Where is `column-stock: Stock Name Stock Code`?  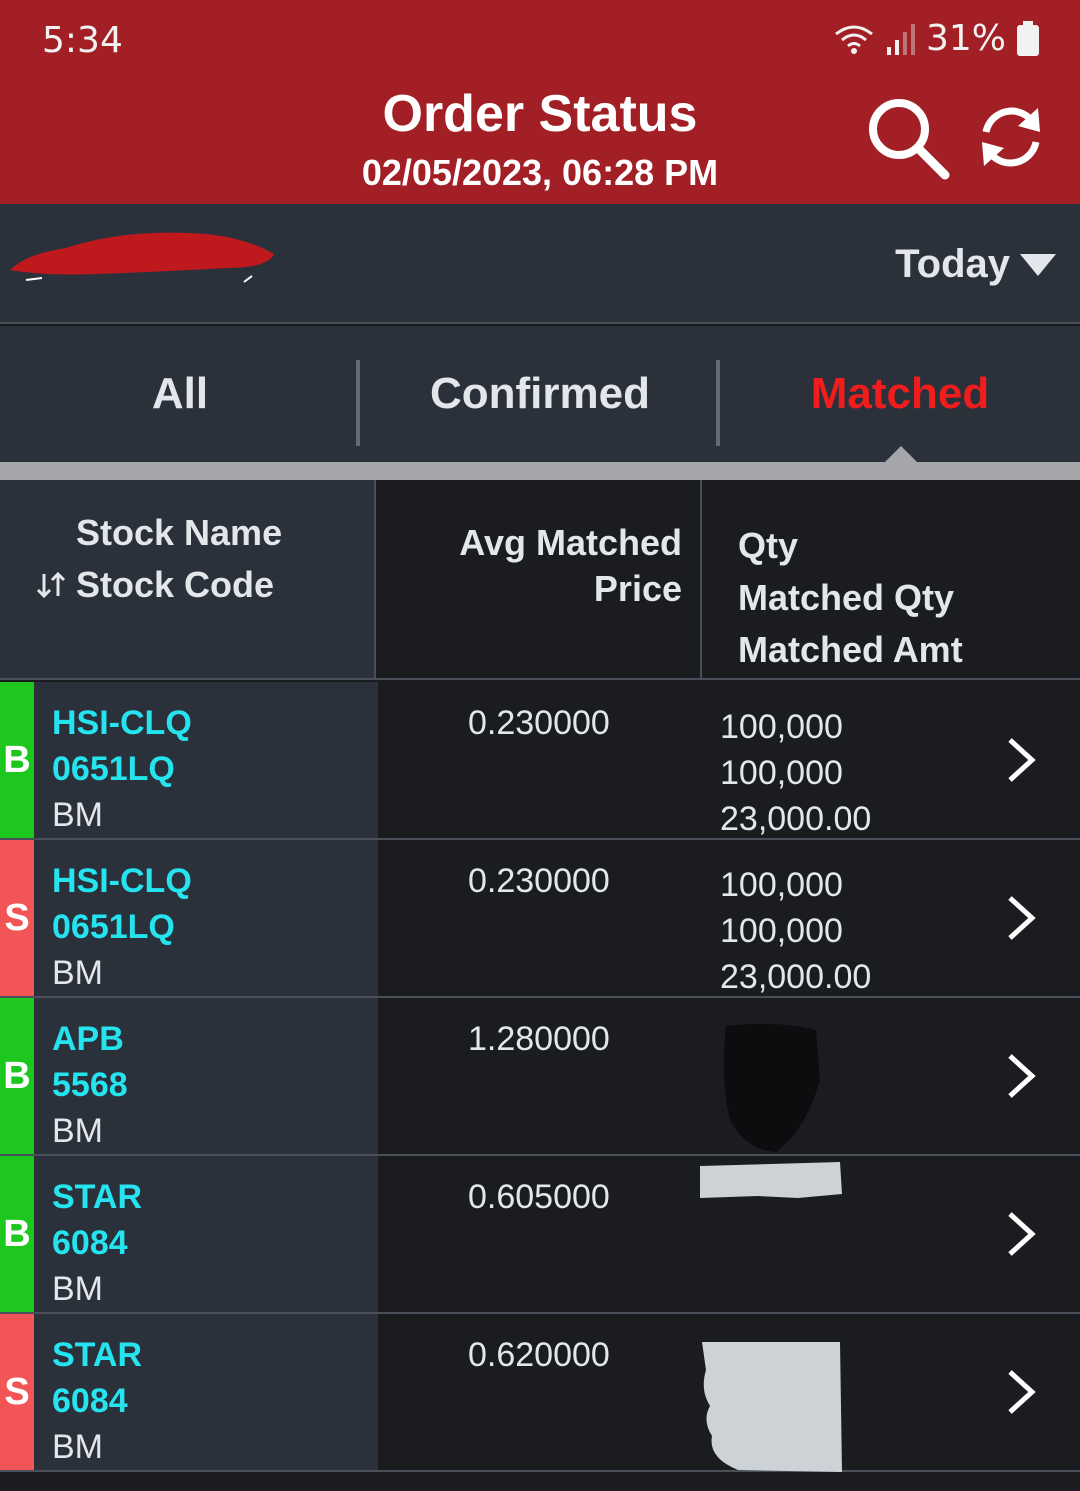
column-stock: Stock Name Stock Code is located at coordinates (188, 579).